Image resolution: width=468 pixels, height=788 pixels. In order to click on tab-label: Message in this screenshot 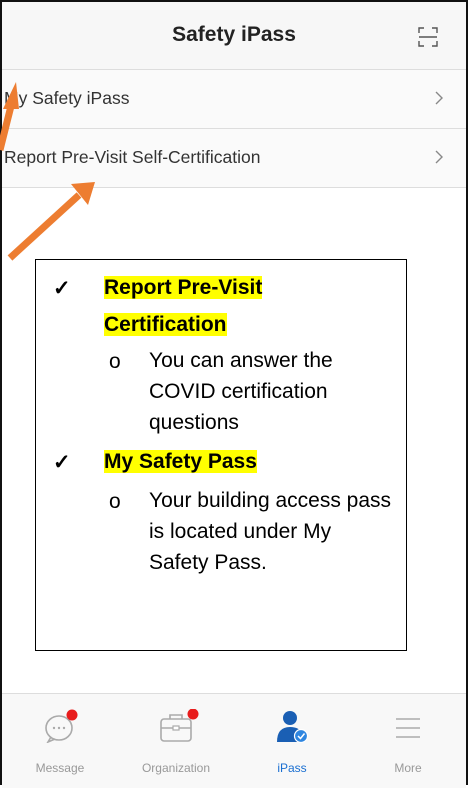, I will do `click(60, 768)`.